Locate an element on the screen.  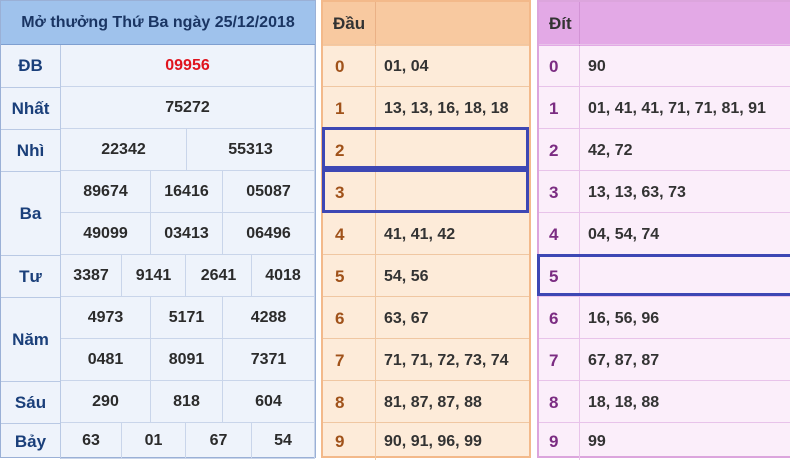
prize-value-sau-1: 290 is located at coordinates (106, 402).